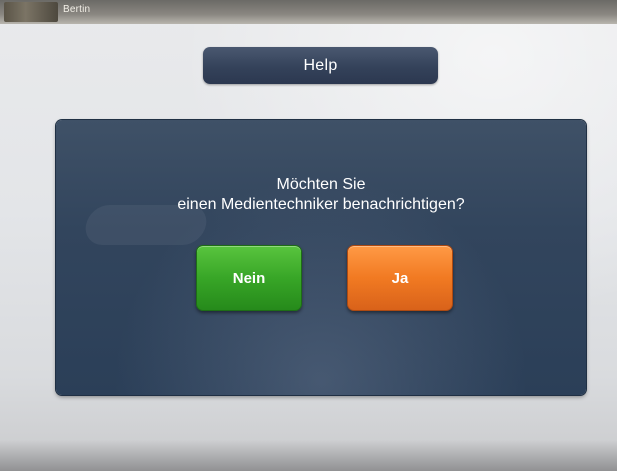 The height and width of the screenshot is (471, 617). I want to click on top-strip: Bertin, so click(308, 12).